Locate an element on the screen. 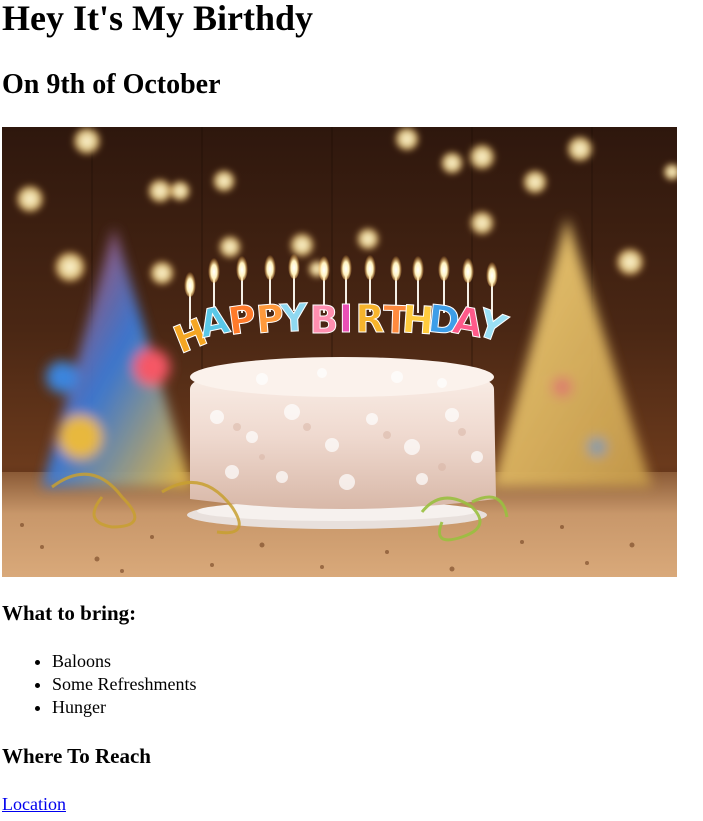  candle-letter: Y is located at coordinates (293, 317).